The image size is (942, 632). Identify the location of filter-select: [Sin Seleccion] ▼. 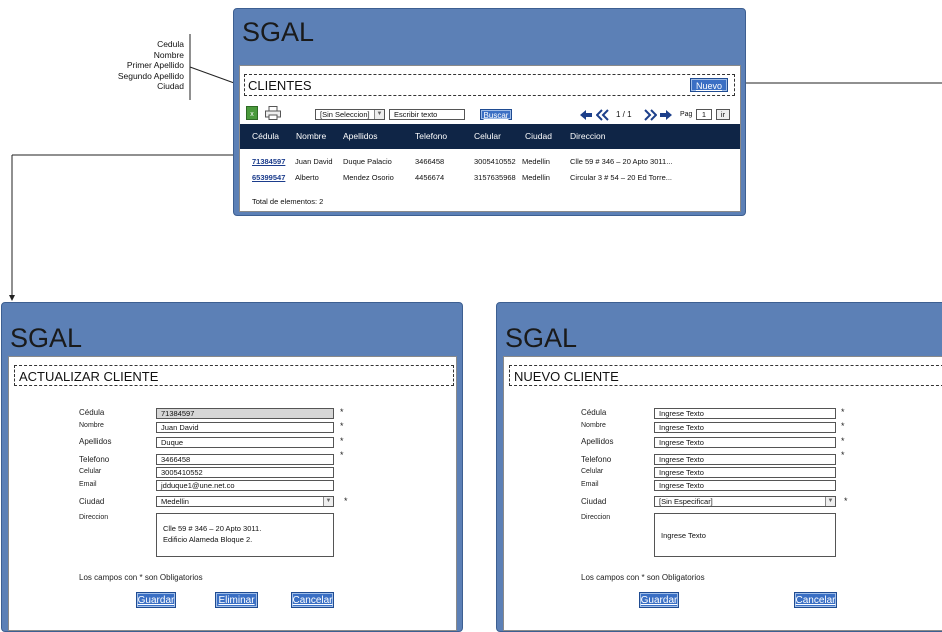
(350, 114).